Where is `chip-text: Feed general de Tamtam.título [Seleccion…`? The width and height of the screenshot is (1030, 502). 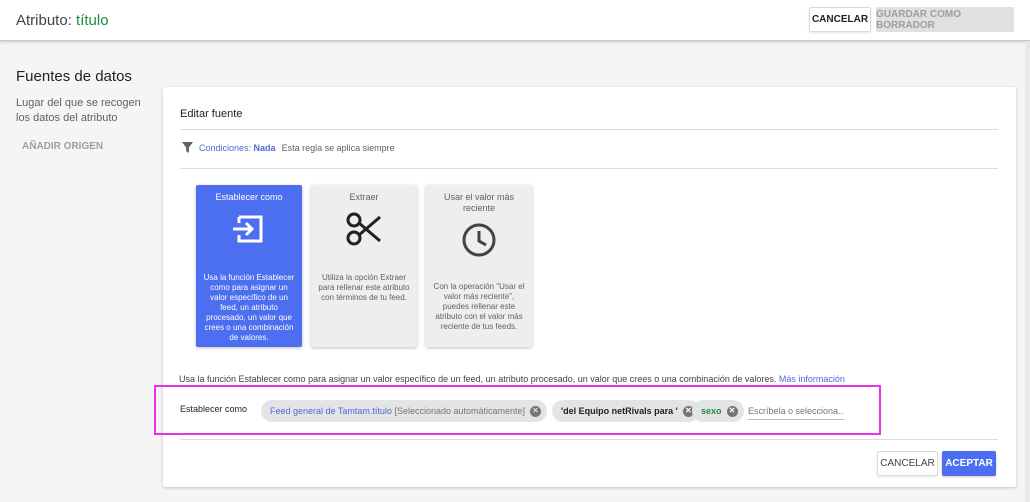 chip-text: Feed general de Tamtam.título [Seleccion… is located at coordinates (397, 411).